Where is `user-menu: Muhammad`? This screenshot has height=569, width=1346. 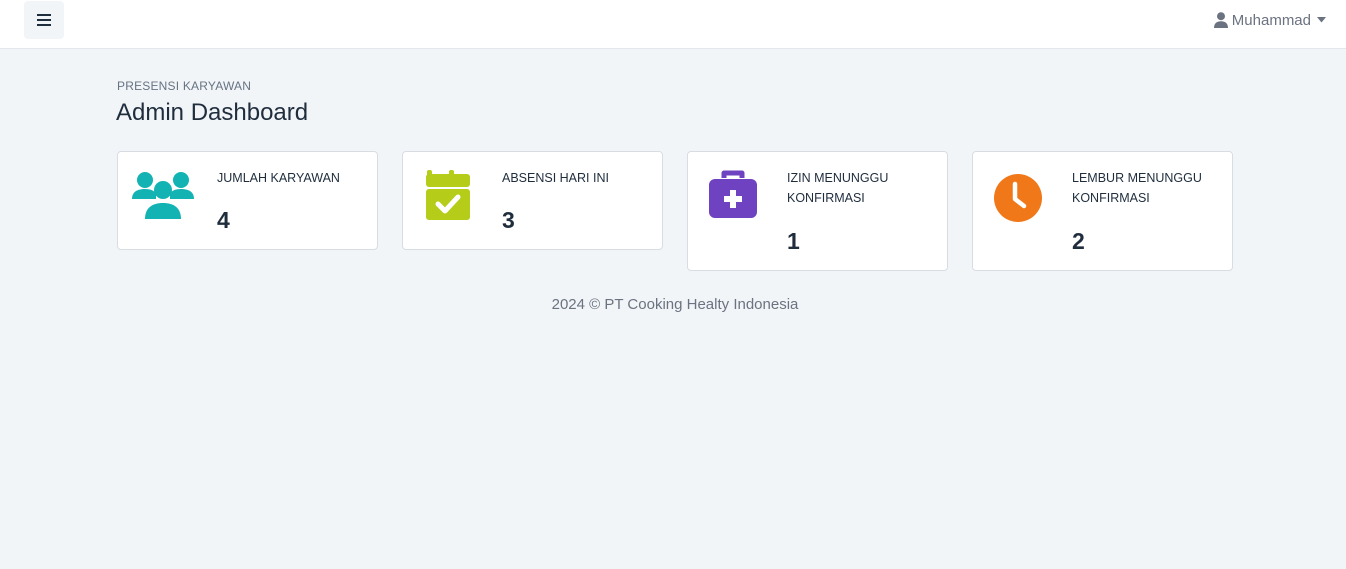
user-menu: Muhammad is located at coordinates (1269, 20).